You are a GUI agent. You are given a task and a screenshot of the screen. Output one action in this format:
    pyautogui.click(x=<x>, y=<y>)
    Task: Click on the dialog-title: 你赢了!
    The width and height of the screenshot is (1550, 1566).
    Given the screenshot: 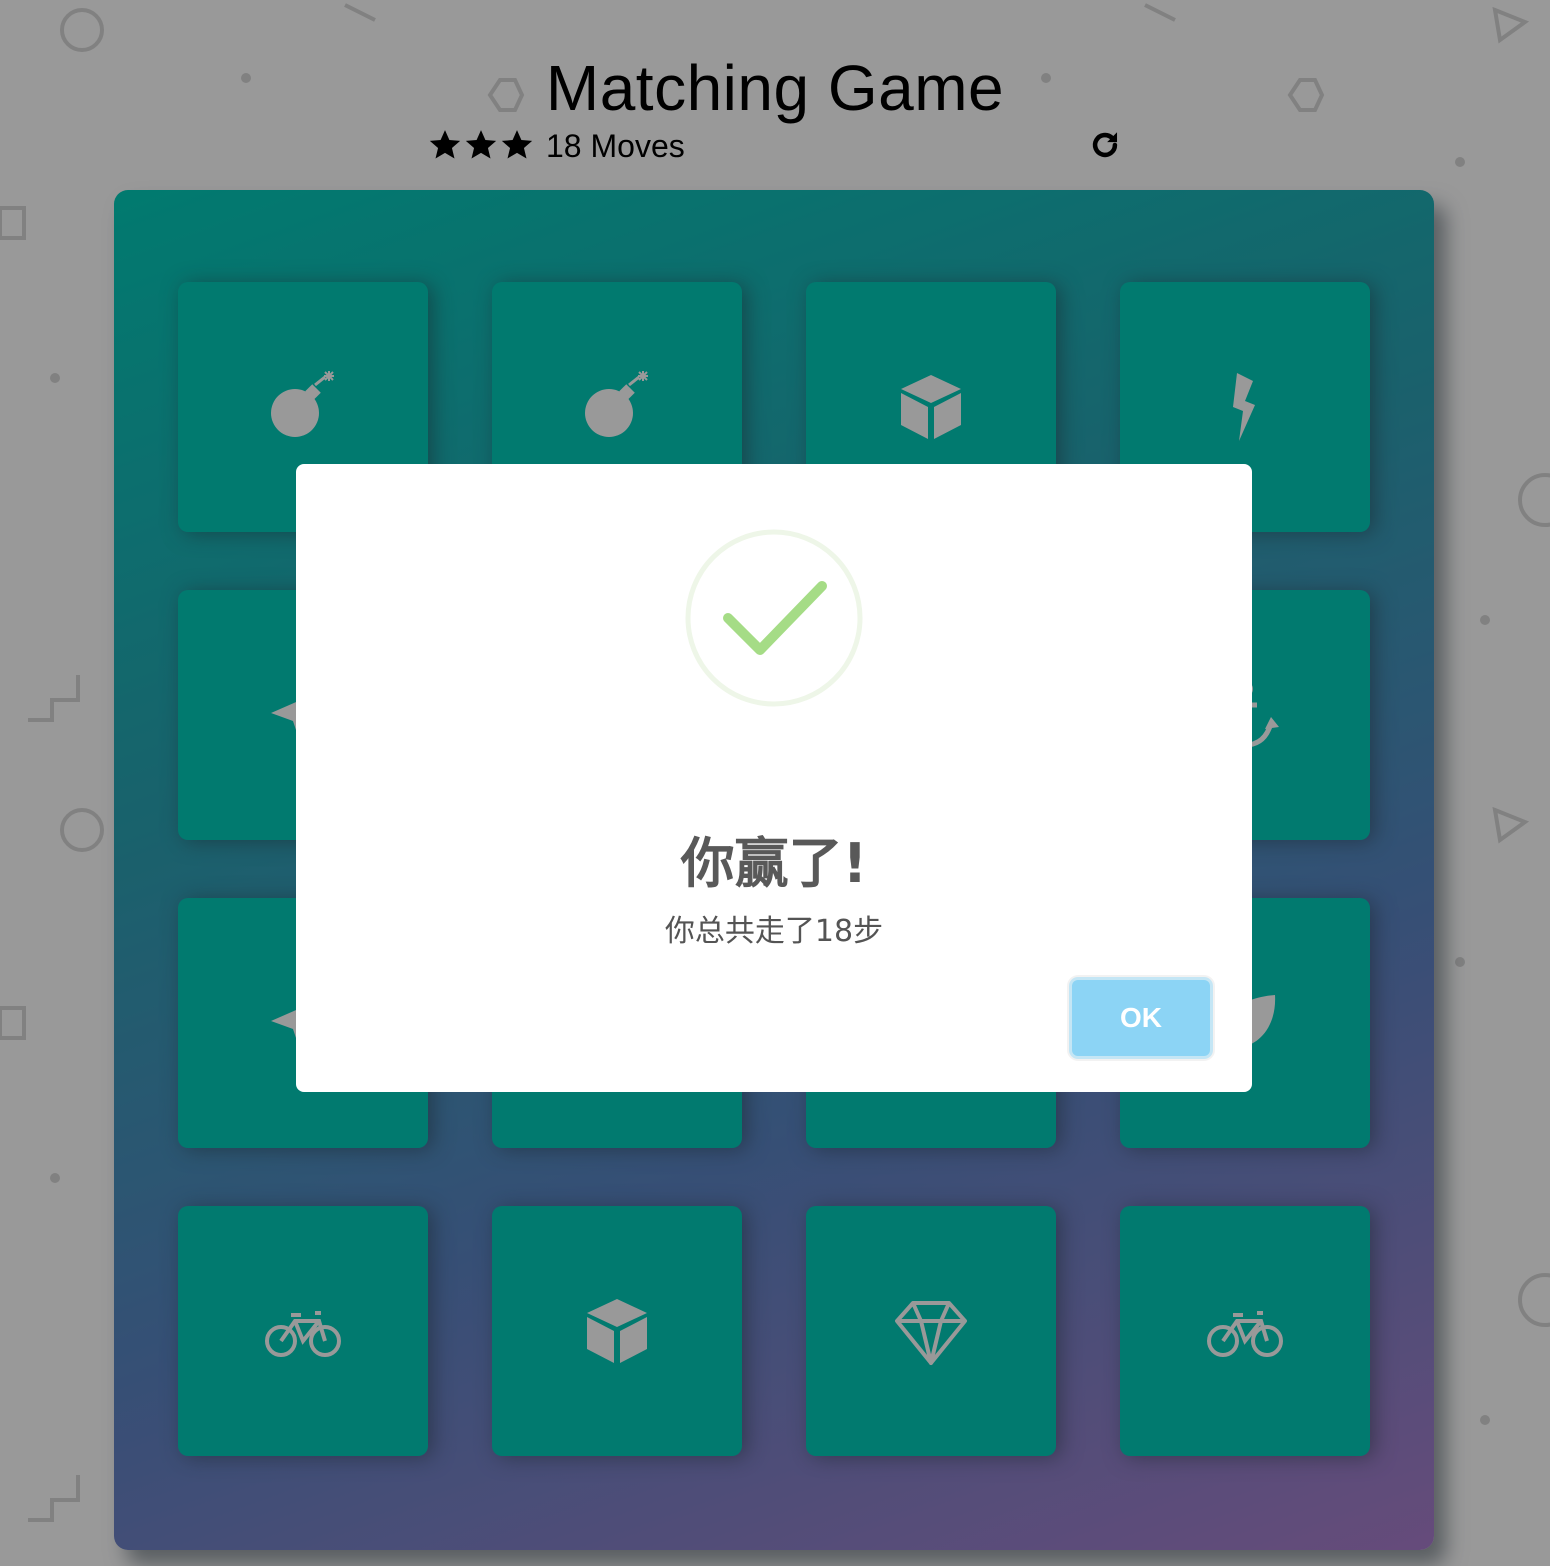 What is the action you would take?
    pyautogui.click(x=774, y=863)
    